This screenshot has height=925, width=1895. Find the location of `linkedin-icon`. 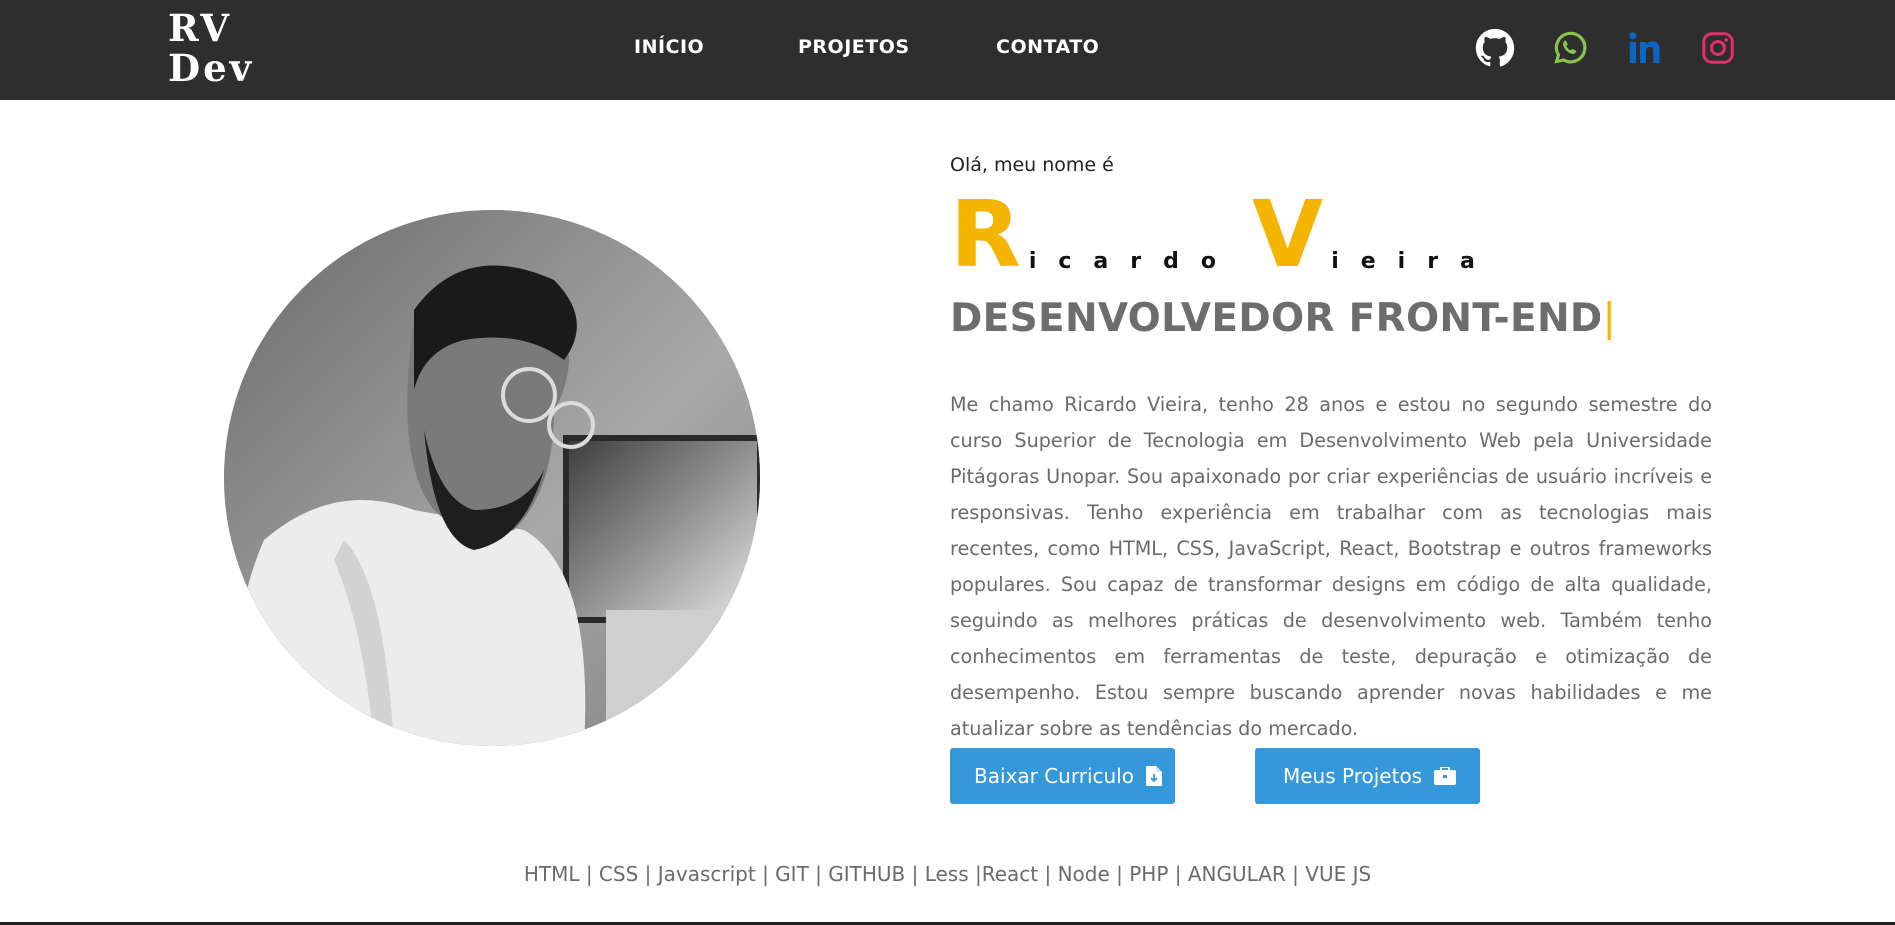

linkedin-icon is located at coordinates (1644, 48).